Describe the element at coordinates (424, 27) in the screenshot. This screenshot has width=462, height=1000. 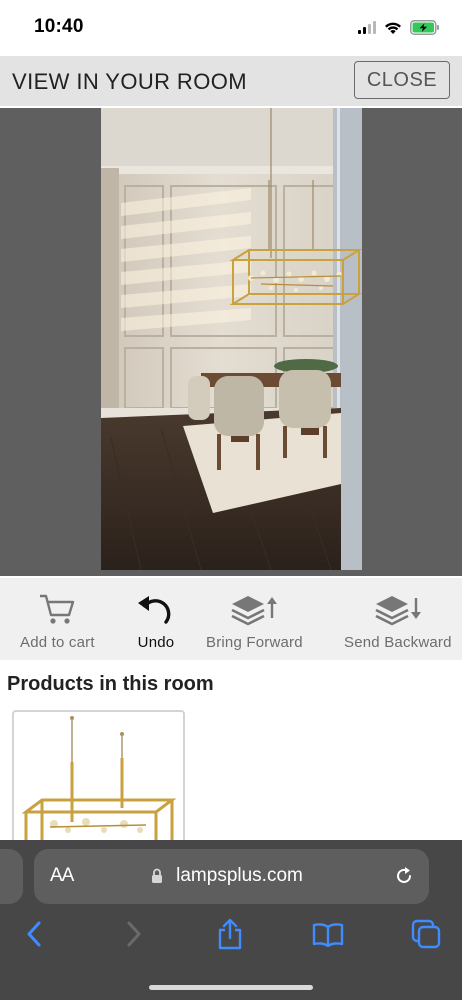
I see `battery-charging-icon` at that location.